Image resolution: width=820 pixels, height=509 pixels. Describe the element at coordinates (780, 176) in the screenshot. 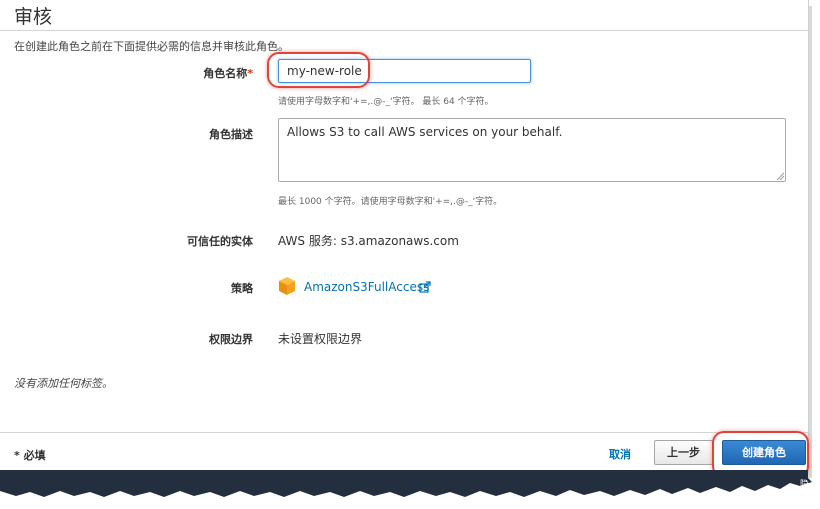

I see `resize-handle-icon` at that location.